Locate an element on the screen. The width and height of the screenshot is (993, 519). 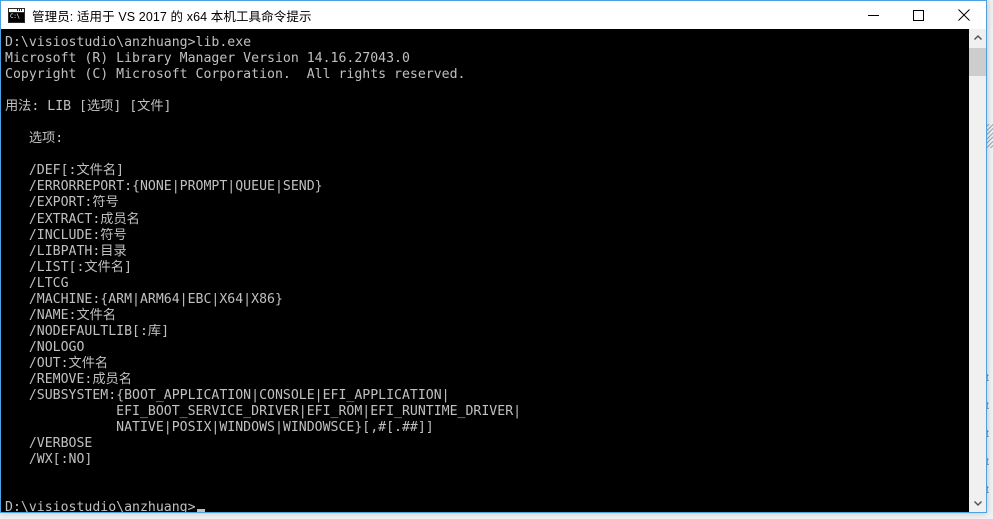
console-line: /NAME:文件名 is located at coordinates (61, 315).